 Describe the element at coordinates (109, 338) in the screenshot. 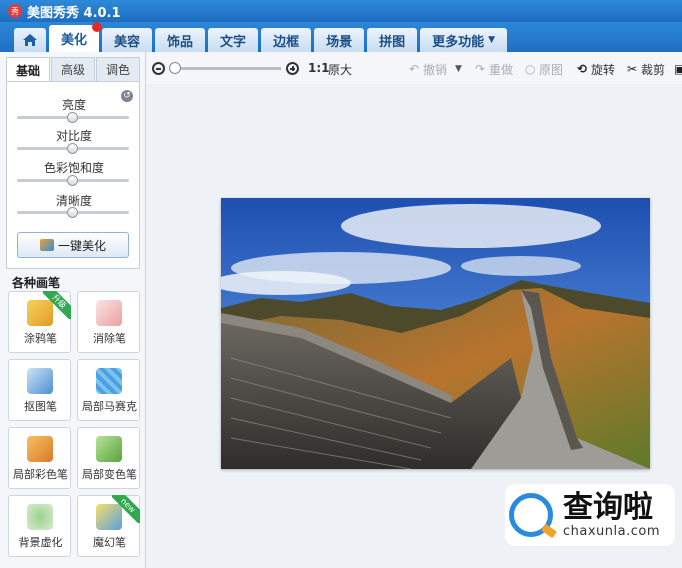

I see `brush-label: 消除笔` at that location.